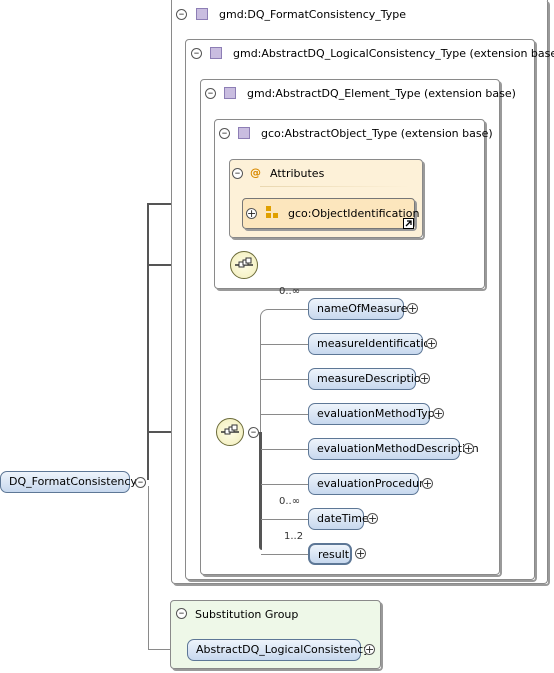  Describe the element at coordinates (210, 93) in the screenshot. I see `element-type-collapse-button: –` at that location.